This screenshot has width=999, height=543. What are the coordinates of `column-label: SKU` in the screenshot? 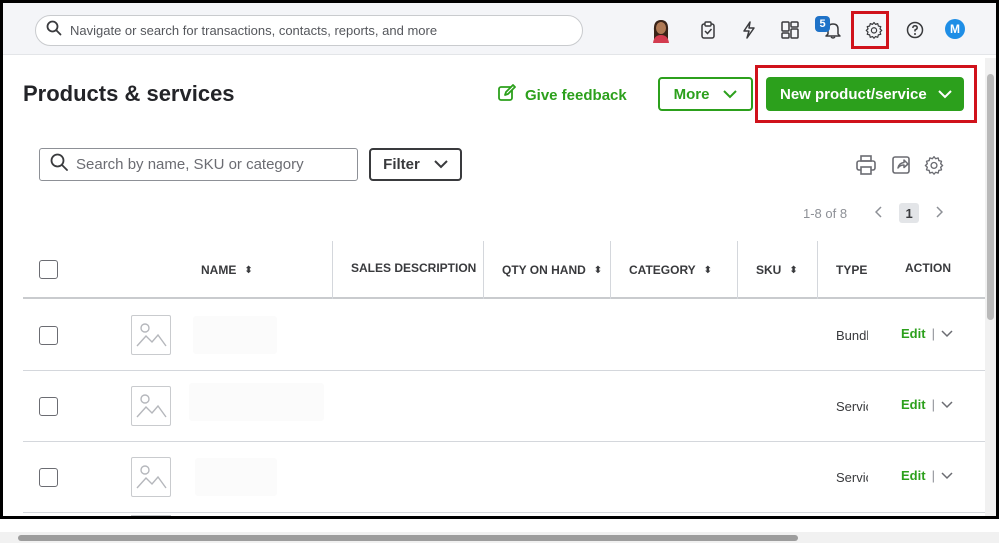 It's located at (769, 270).